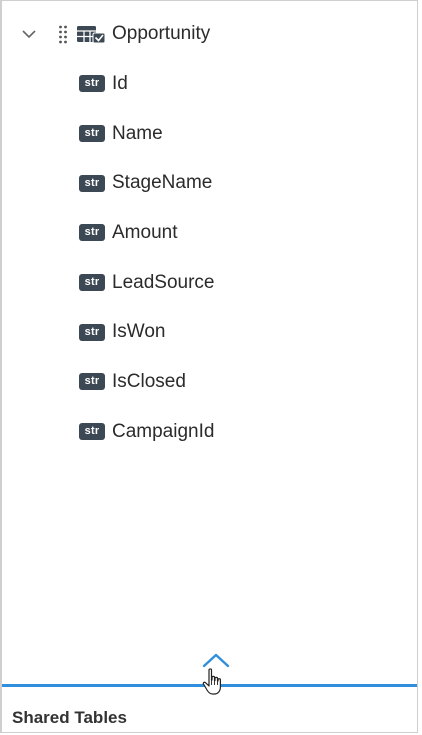  What do you see at coordinates (209, 84) in the screenshot?
I see `field-item: str Id` at bounding box center [209, 84].